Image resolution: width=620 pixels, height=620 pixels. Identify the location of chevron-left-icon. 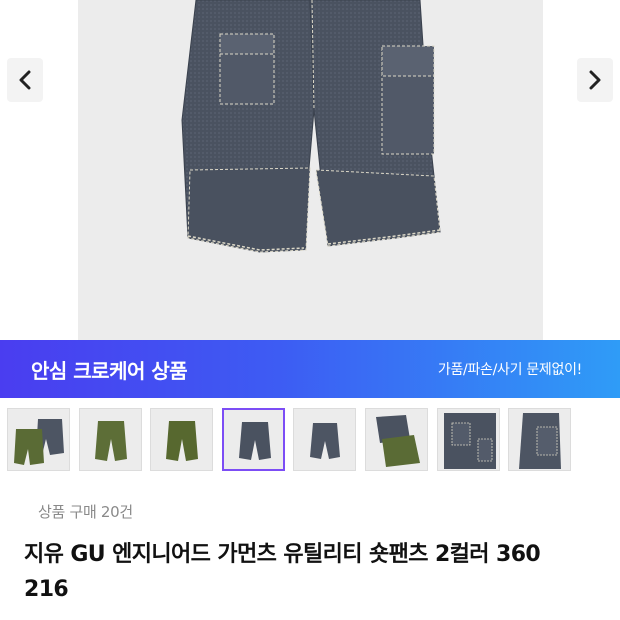
(25, 80).